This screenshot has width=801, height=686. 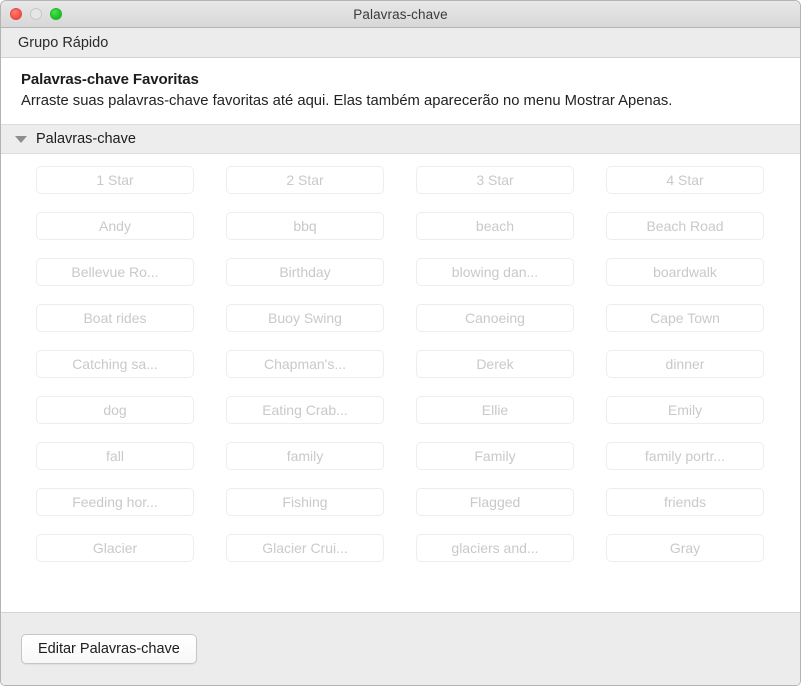 I want to click on keyword-chip: Canoeing, so click(x=495, y=318).